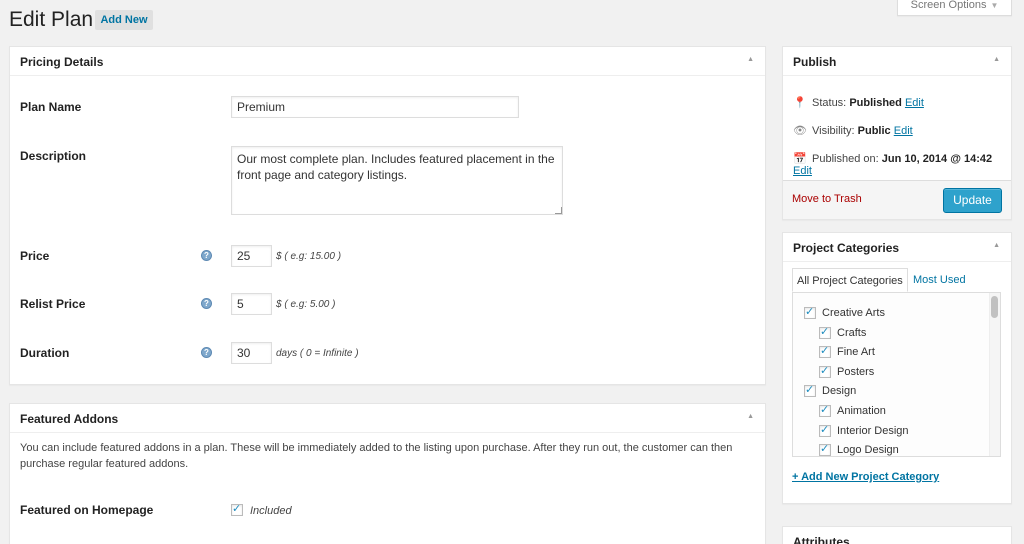 This screenshot has width=1024, height=544. What do you see at coordinates (271, 511) in the screenshot?
I see `included-label: Included` at bounding box center [271, 511].